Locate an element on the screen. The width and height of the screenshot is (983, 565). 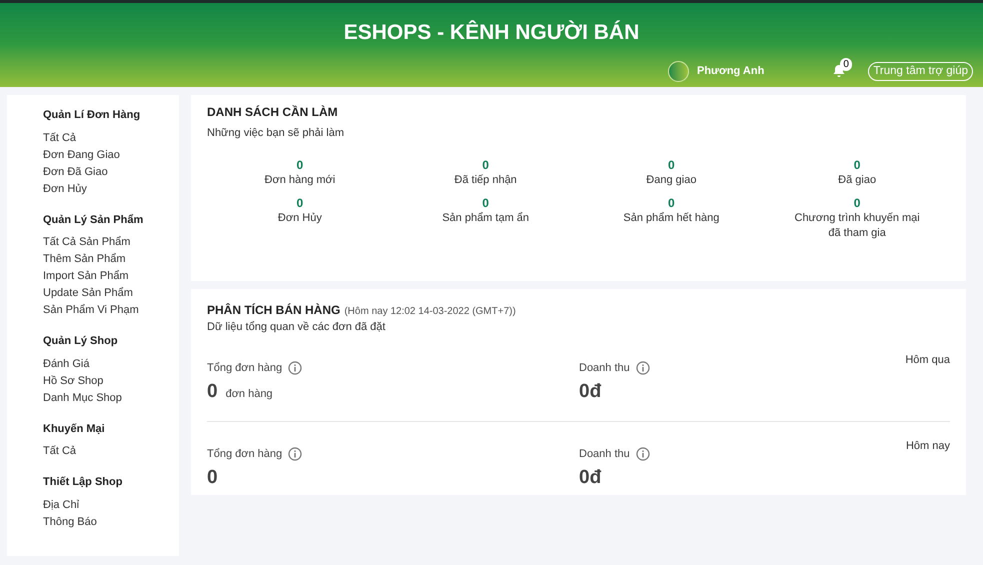
sidebar-item: Hồ Sơ Shop is located at coordinates (73, 381).